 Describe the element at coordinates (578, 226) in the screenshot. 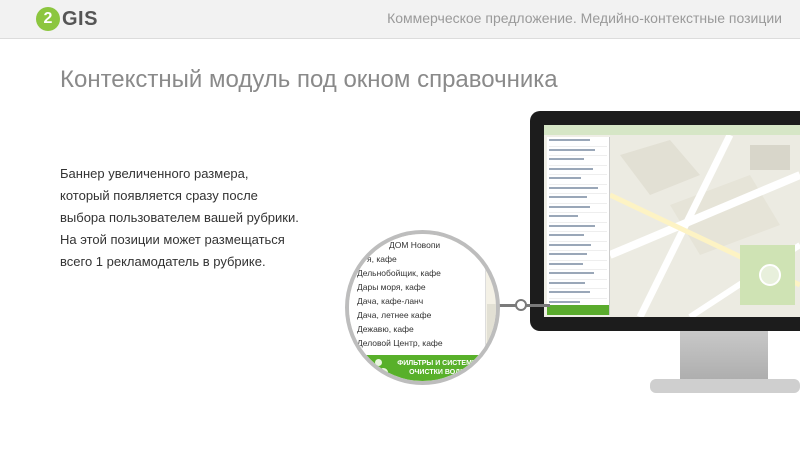

I see `screen-list` at that location.